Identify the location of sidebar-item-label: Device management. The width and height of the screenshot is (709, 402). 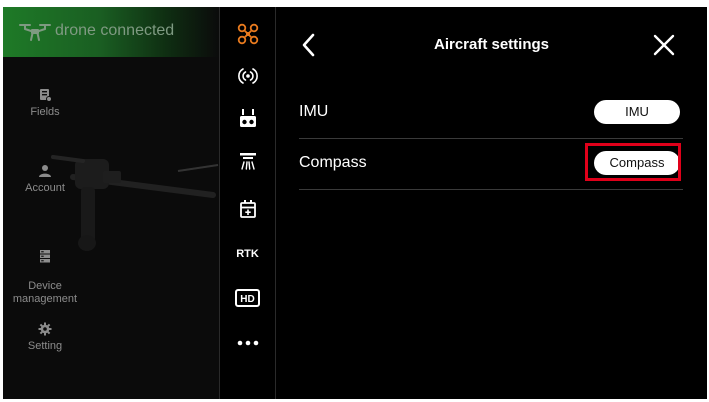
(45, 292).